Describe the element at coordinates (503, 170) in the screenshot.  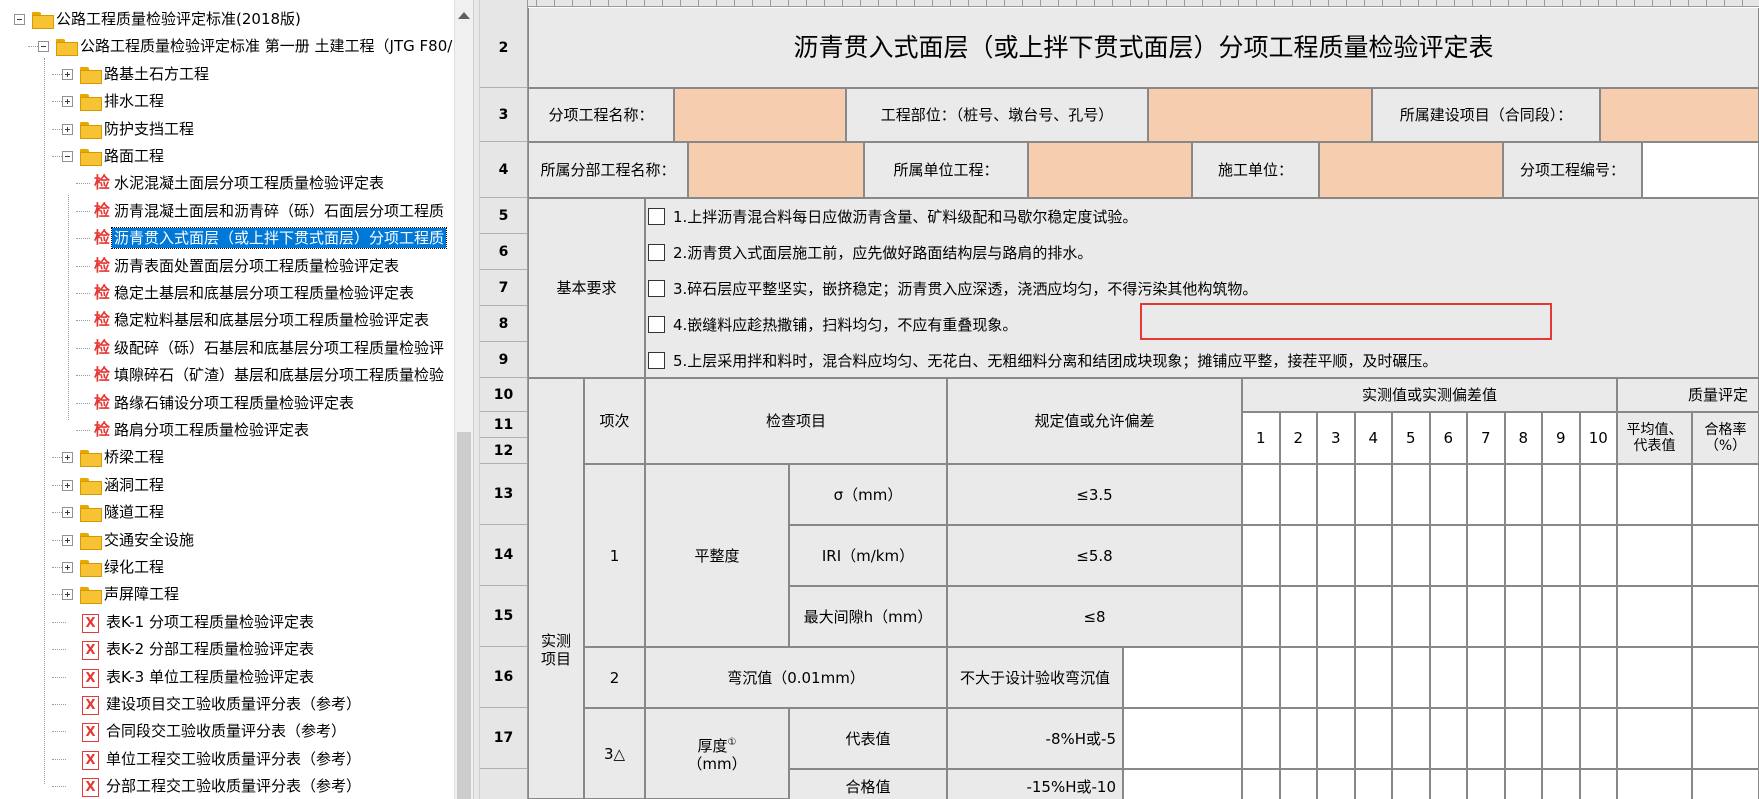
I see `row-number: 4` at that location.